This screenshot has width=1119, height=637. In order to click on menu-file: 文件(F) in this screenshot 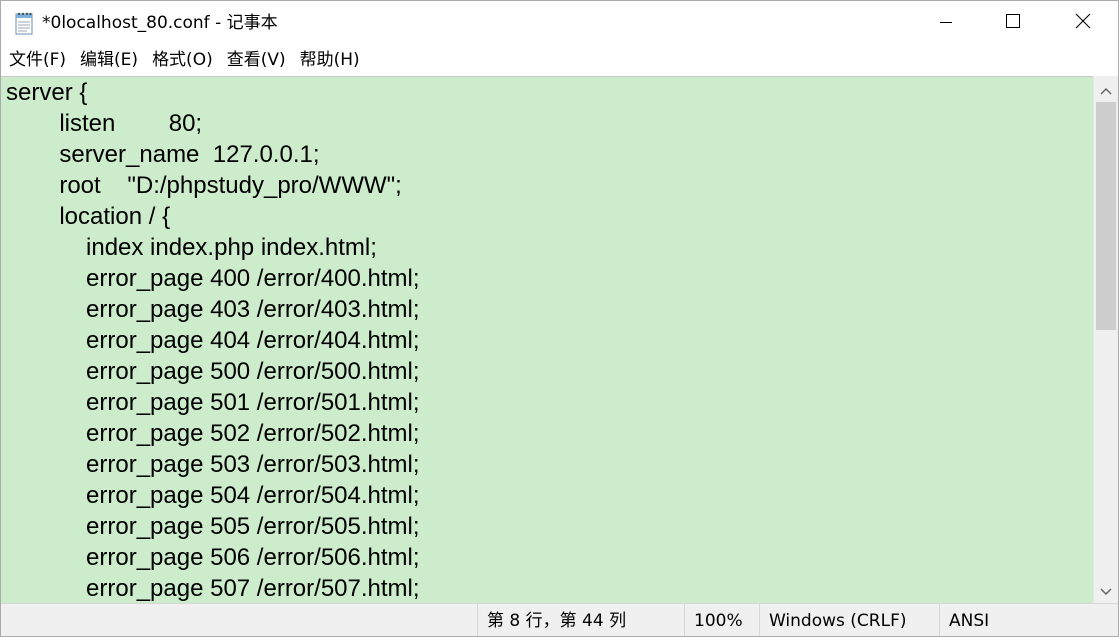, I will do `click(37, 60)`.